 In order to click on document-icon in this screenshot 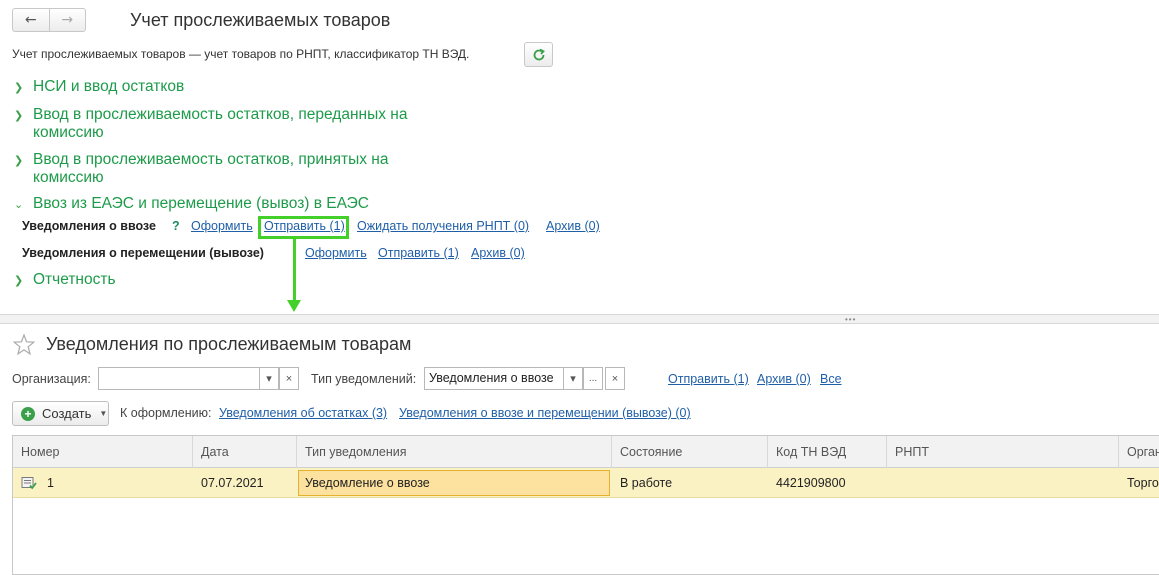, I will do `click(29, 483)`.